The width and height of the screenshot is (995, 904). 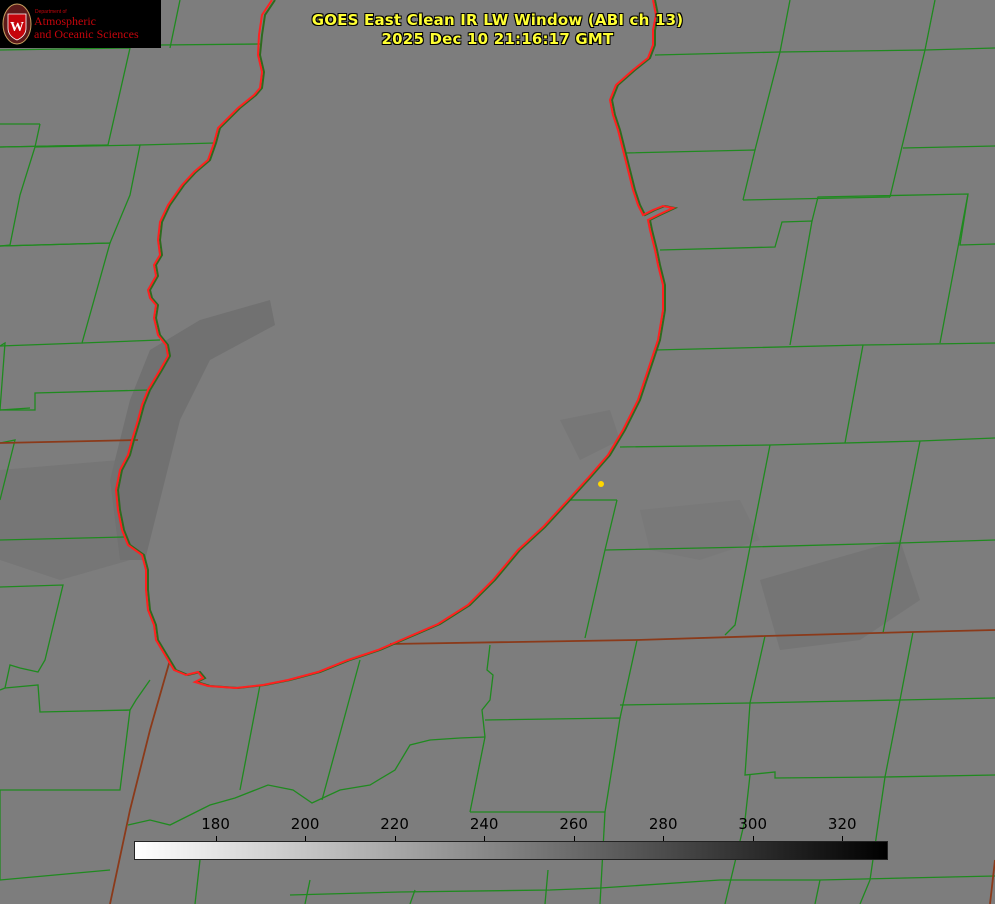 I want to click on image-title: GOES East Clean IR LW Window (ABI ch 13), so click(x=497, y=20).